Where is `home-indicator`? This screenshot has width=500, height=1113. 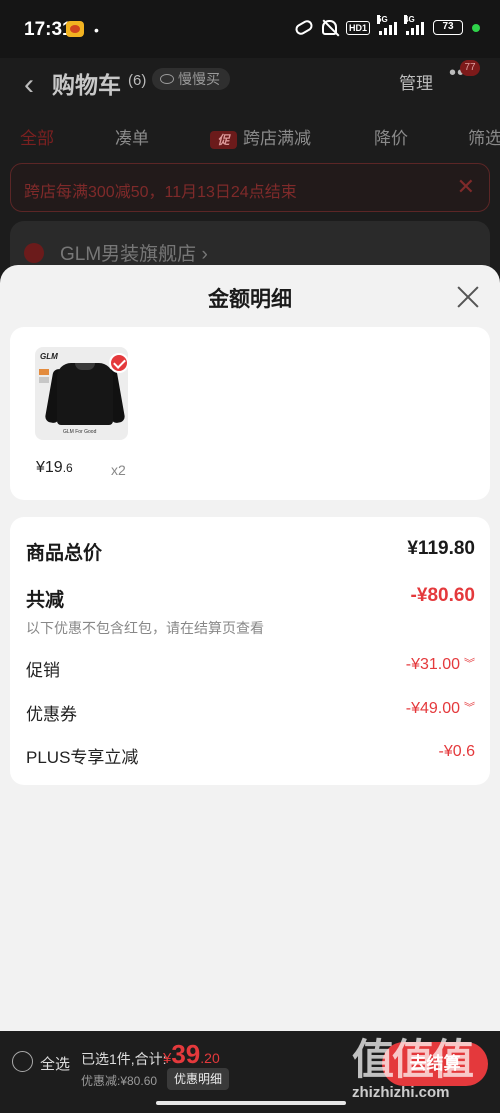
home-indicator is located at coordinates (251, 1103).